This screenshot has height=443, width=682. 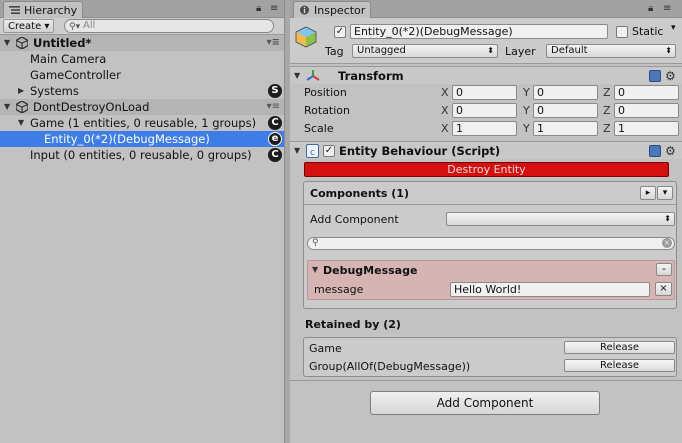 What do you see at coordinates (325, 92) in the screenshot?
I see `position-label: Position` at bounding box center [325, 92].